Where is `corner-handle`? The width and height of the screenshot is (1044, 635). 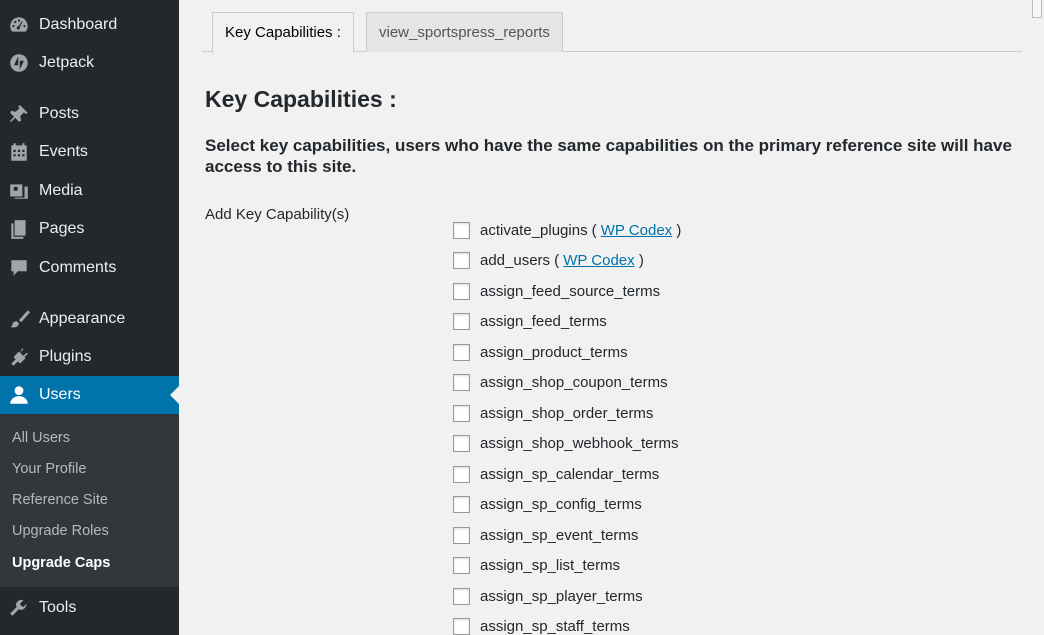
corner-handle is located at coordinates (1037, 9).